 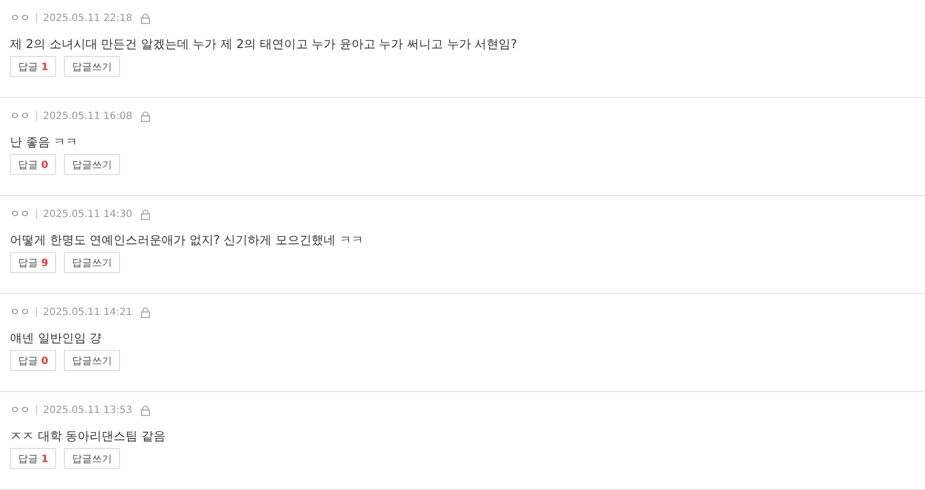 What do you see at coordinates (87, 410) in the screenshot?
I see `comment-date: 2025.05.11 13:53` at bounding box center [87, 410].